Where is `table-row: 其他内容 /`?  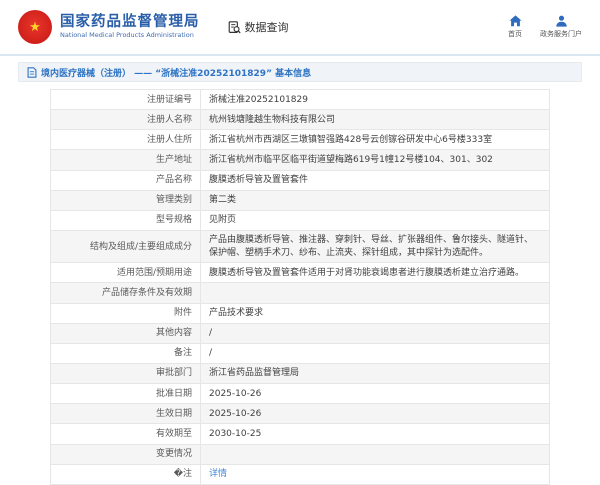 table-row: 其他内容 / is located at coordinates (300, 333).